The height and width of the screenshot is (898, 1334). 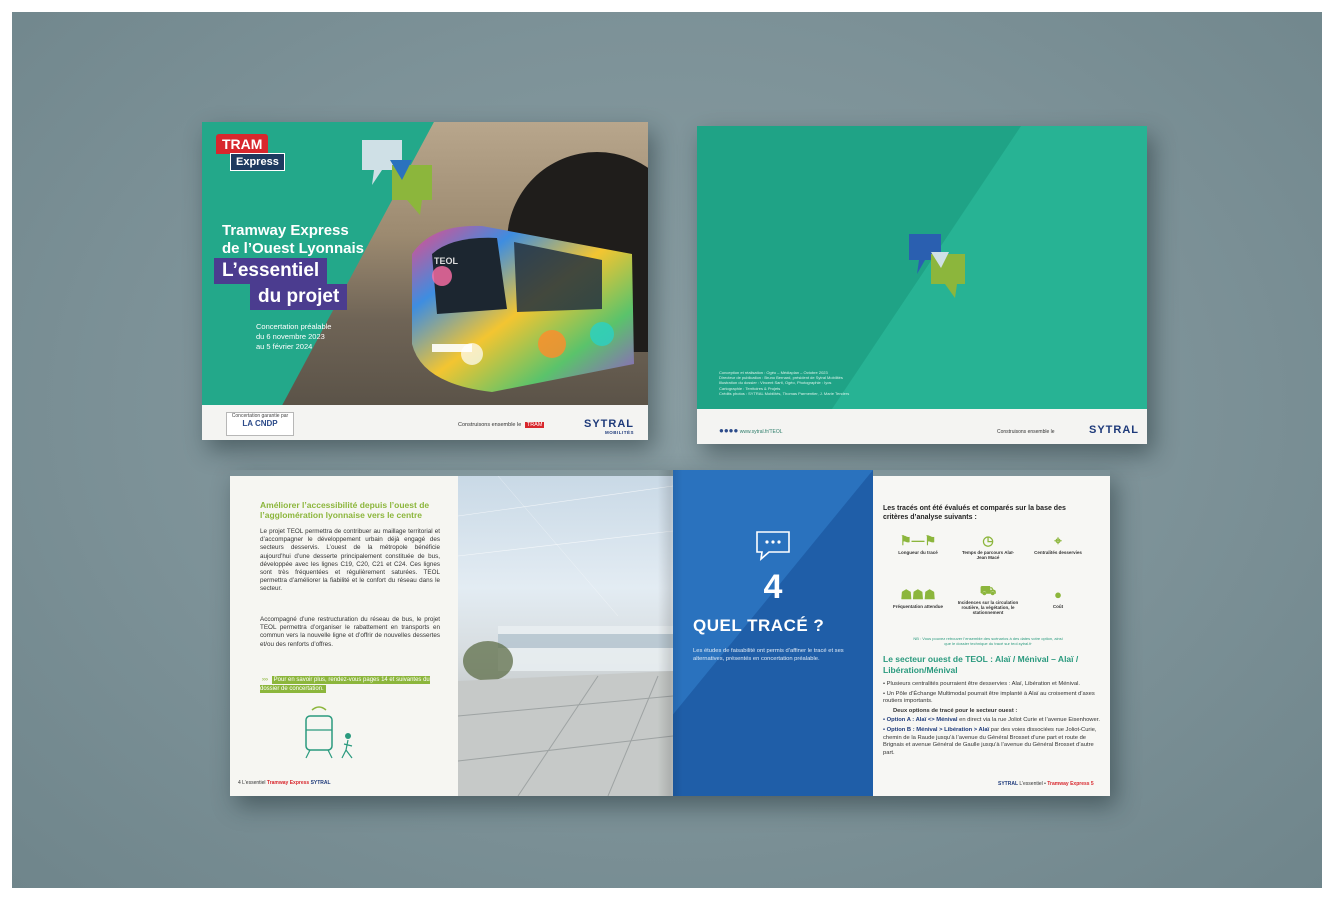 What do you see at coordinates (523, 308) in the screenshot?
I see `tram-illustration` at bounding box center [523, 308].